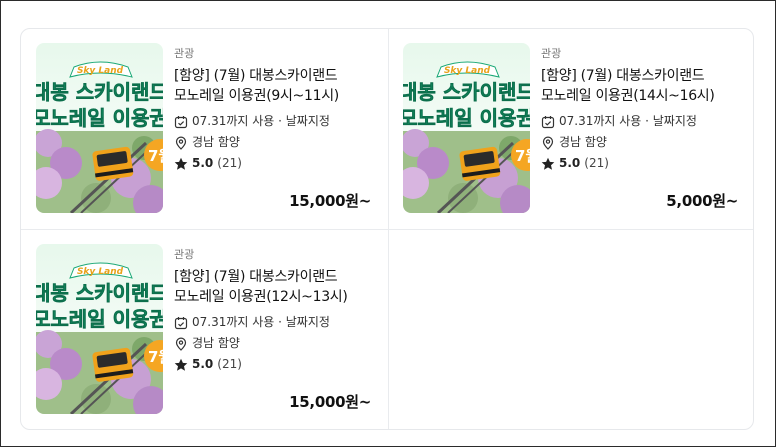  What do you see at coordinates (276, 287) in the screenshot?
I see `product-title: [함양] (7월) 대봉스카이랜드 모노레일 이용권(12시~13시)` at bounding box center [276, 287].